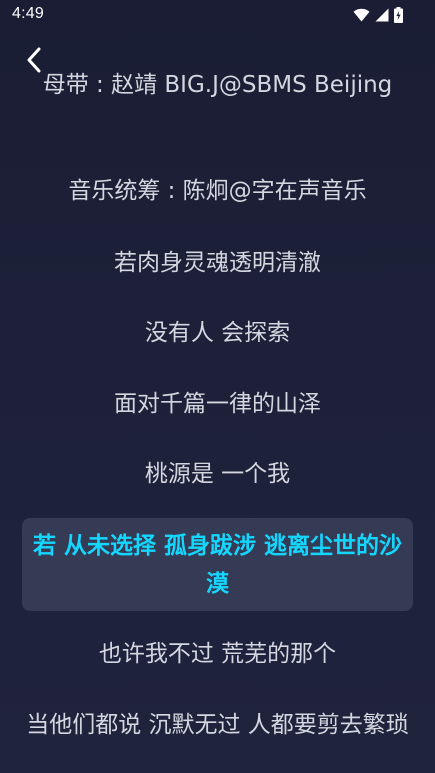  Describe the element at coordinates (217, 333) in the screenshot. I see `lyric-line: 没有人 会探索` at that location.